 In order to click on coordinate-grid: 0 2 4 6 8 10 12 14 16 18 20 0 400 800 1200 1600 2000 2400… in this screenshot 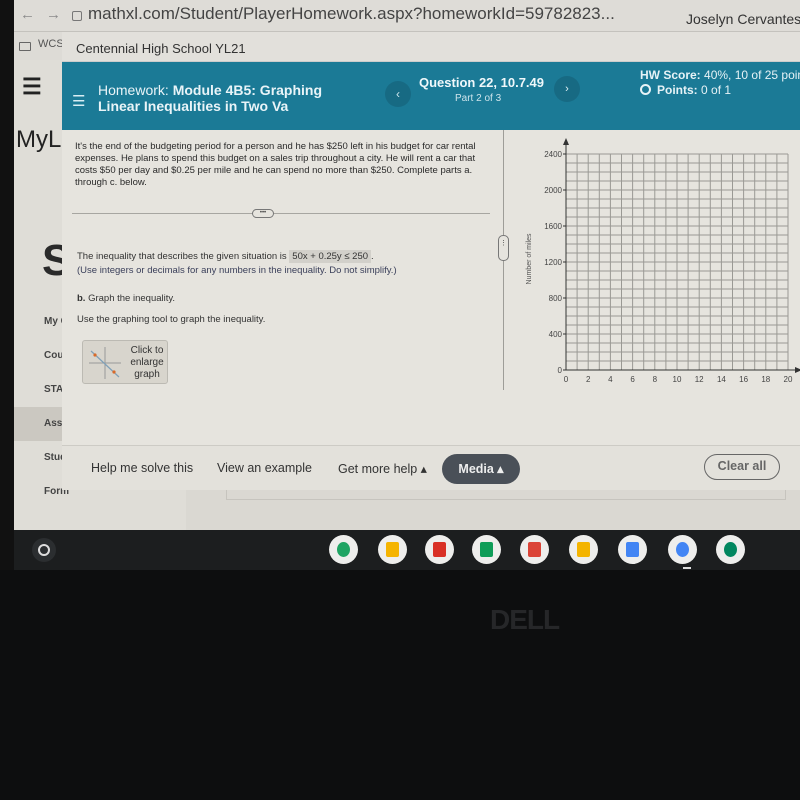, I will do `click(658, 262)`.